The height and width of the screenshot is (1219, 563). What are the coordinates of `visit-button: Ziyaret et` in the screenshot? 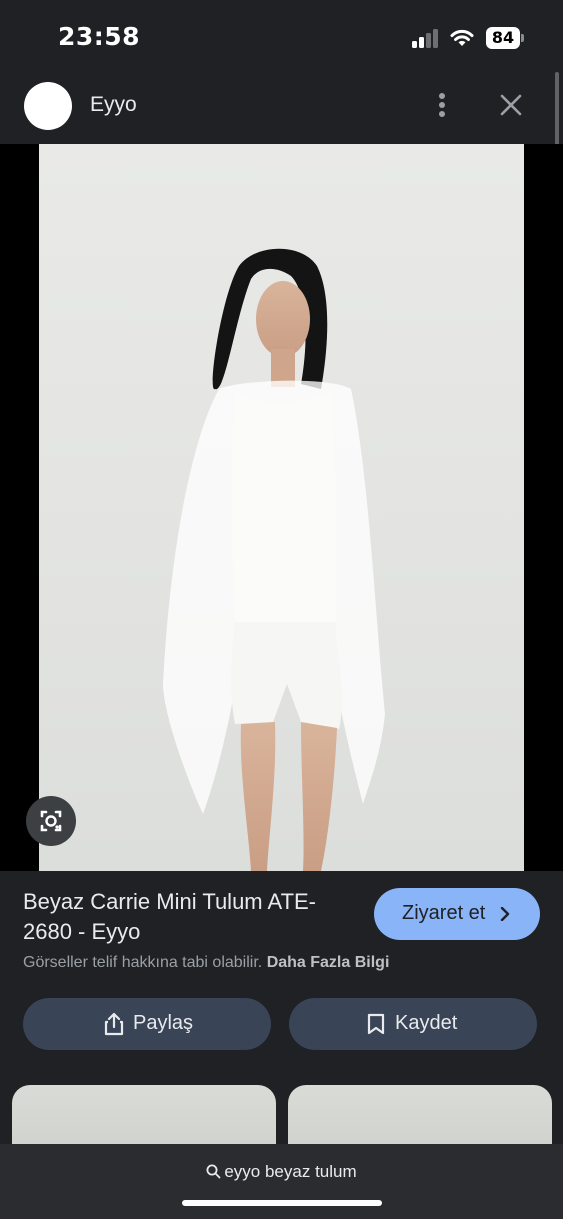 It's located at (457, 914).